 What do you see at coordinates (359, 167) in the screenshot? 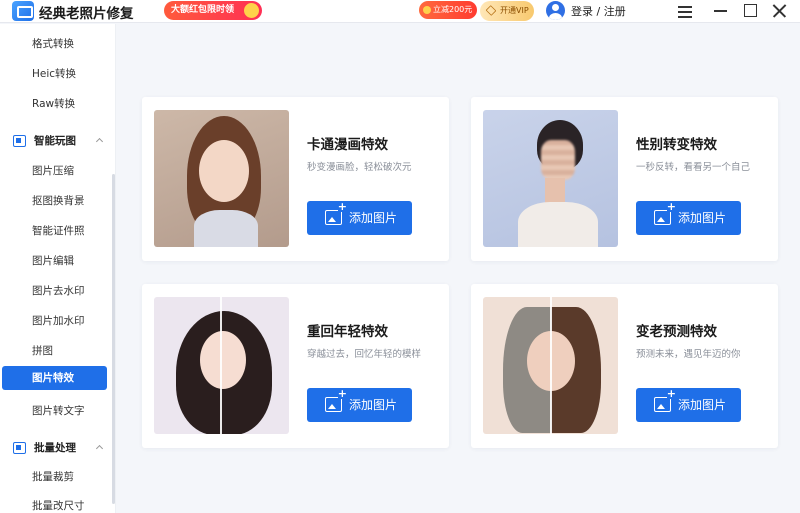
I see `card-description: 秒变漫画脸，轻松破次元` at bounding box center [359, 167].